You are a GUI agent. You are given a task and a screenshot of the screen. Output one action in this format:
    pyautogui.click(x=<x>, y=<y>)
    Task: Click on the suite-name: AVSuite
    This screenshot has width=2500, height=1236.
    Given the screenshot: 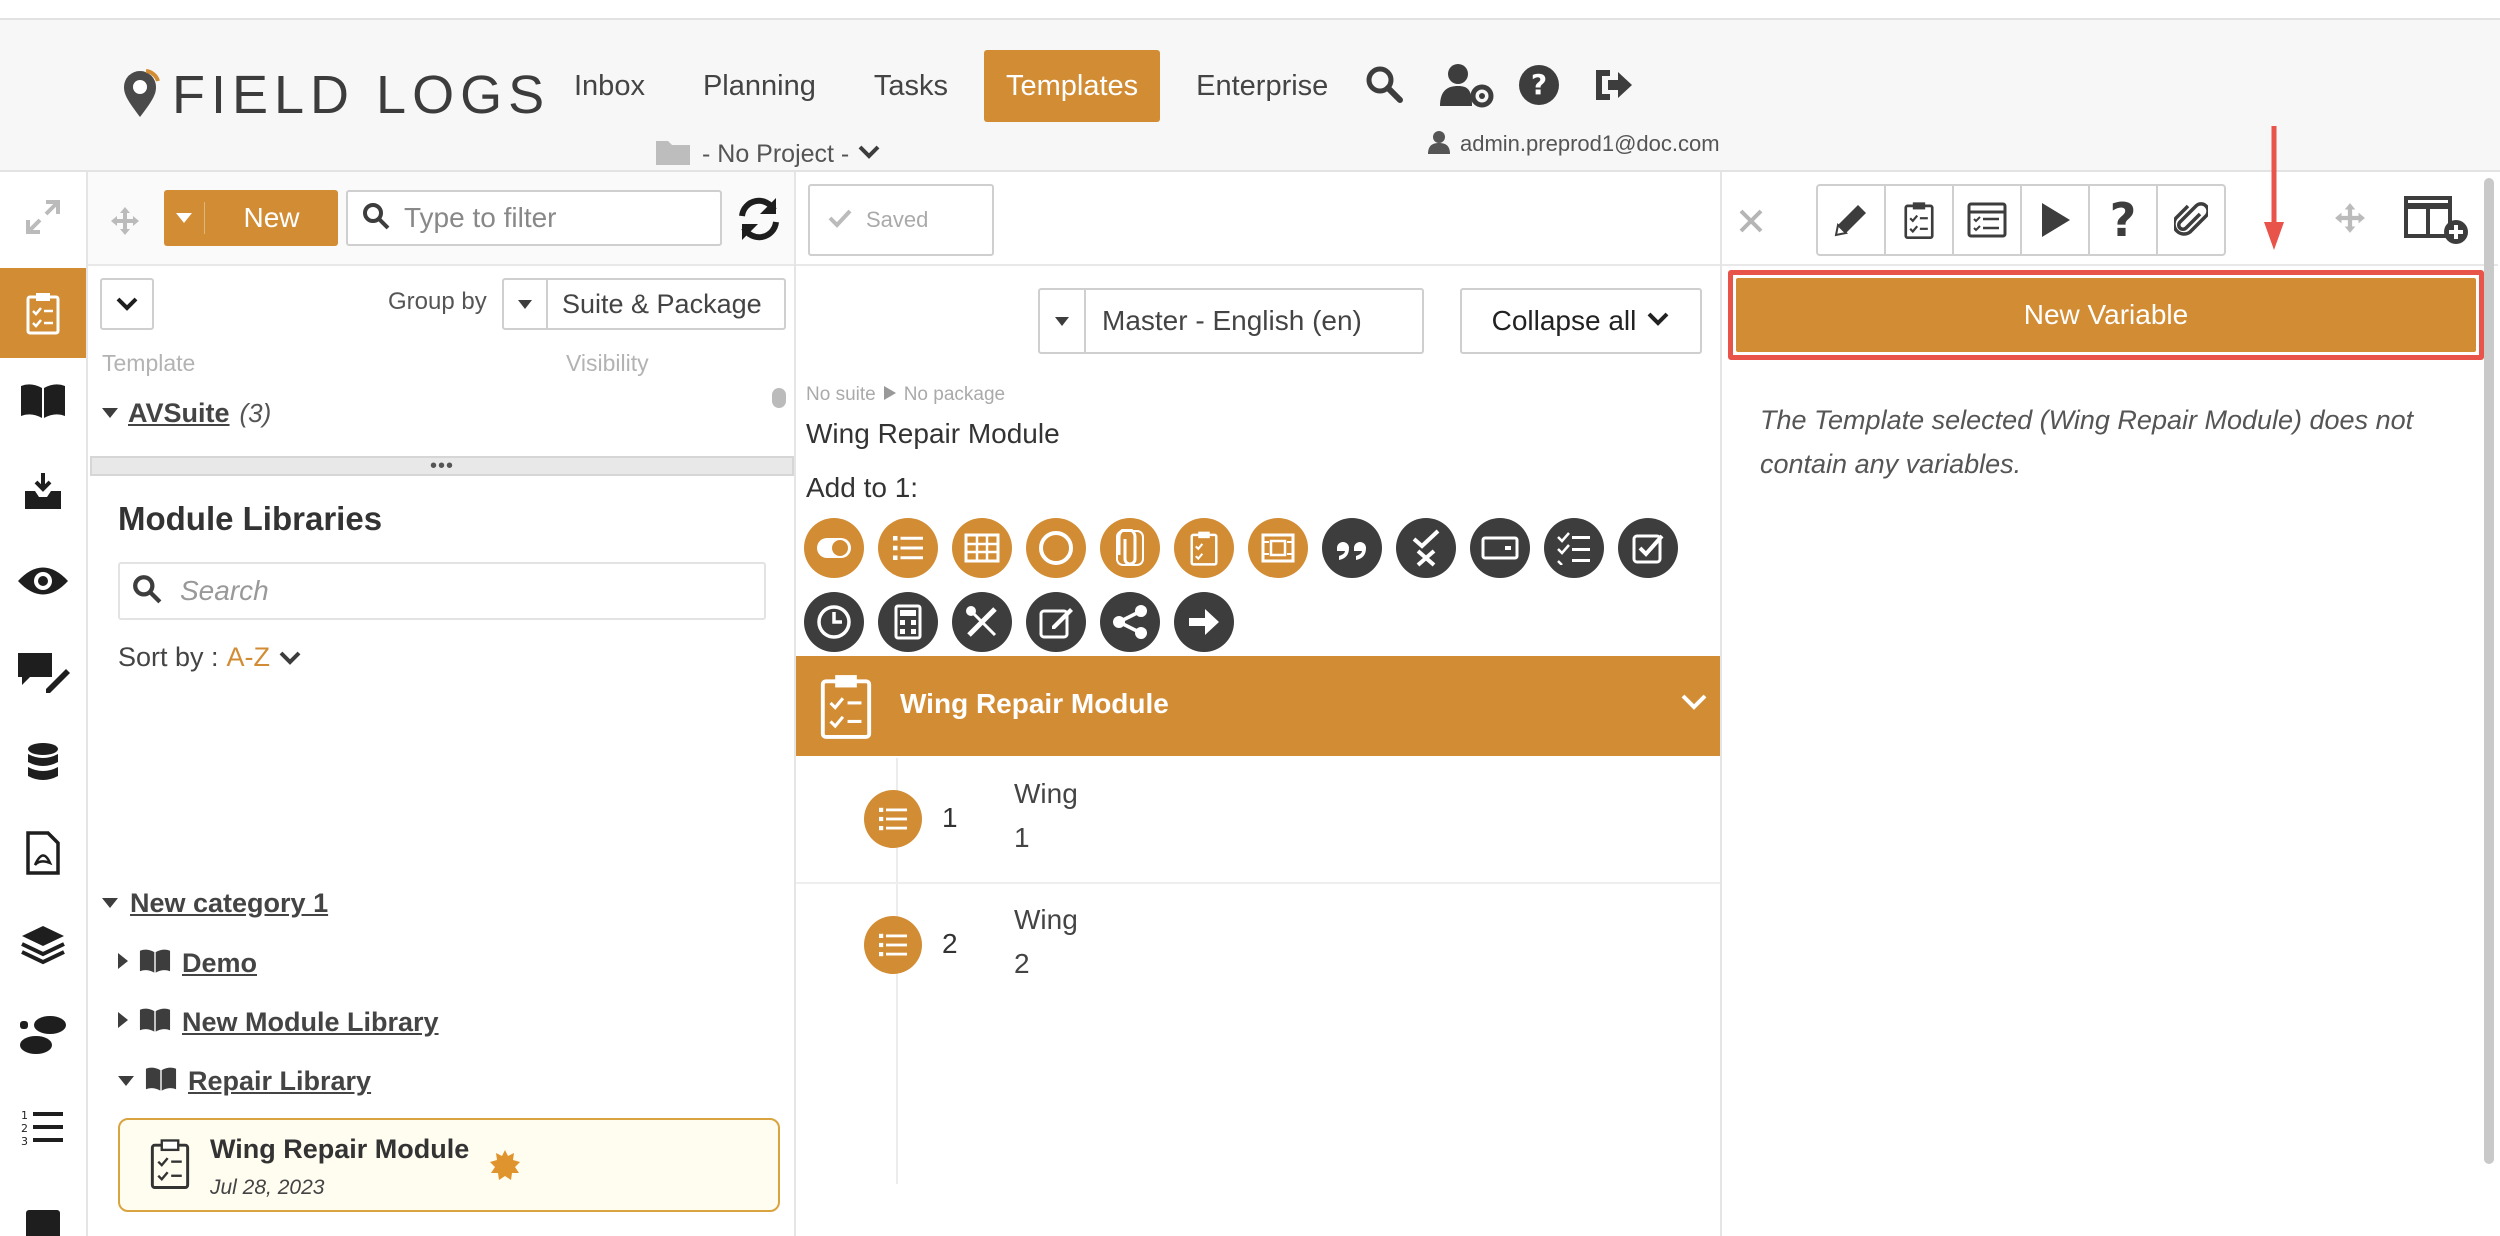 What is the action you would take?
    pyautogui.click(x=179, y=413)
    